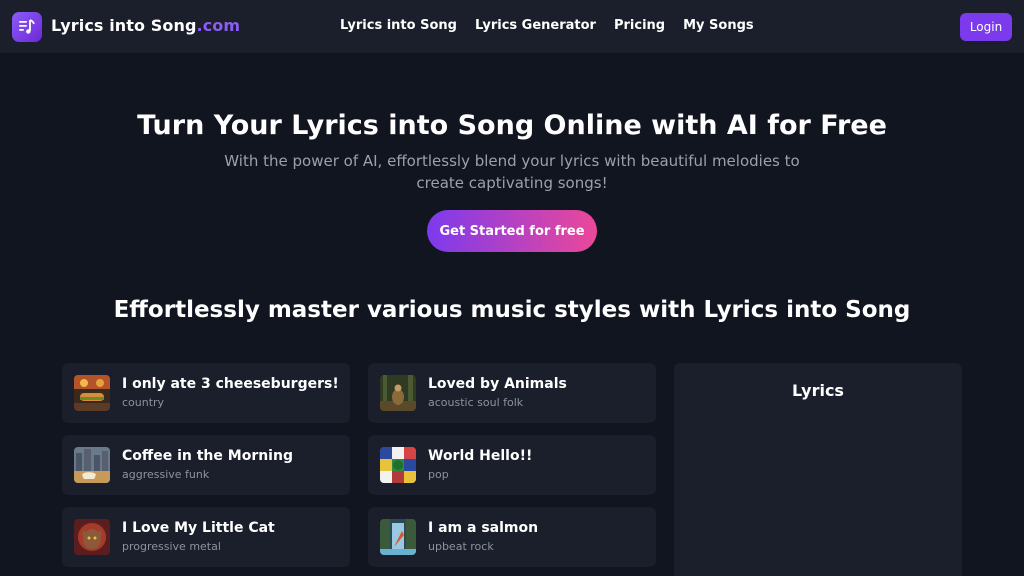 Image resolution: width=1024 pixels, height=576 pixels. I want to click on nav-lyrics-into-song: Lyrics into Song, so click(398, 25).